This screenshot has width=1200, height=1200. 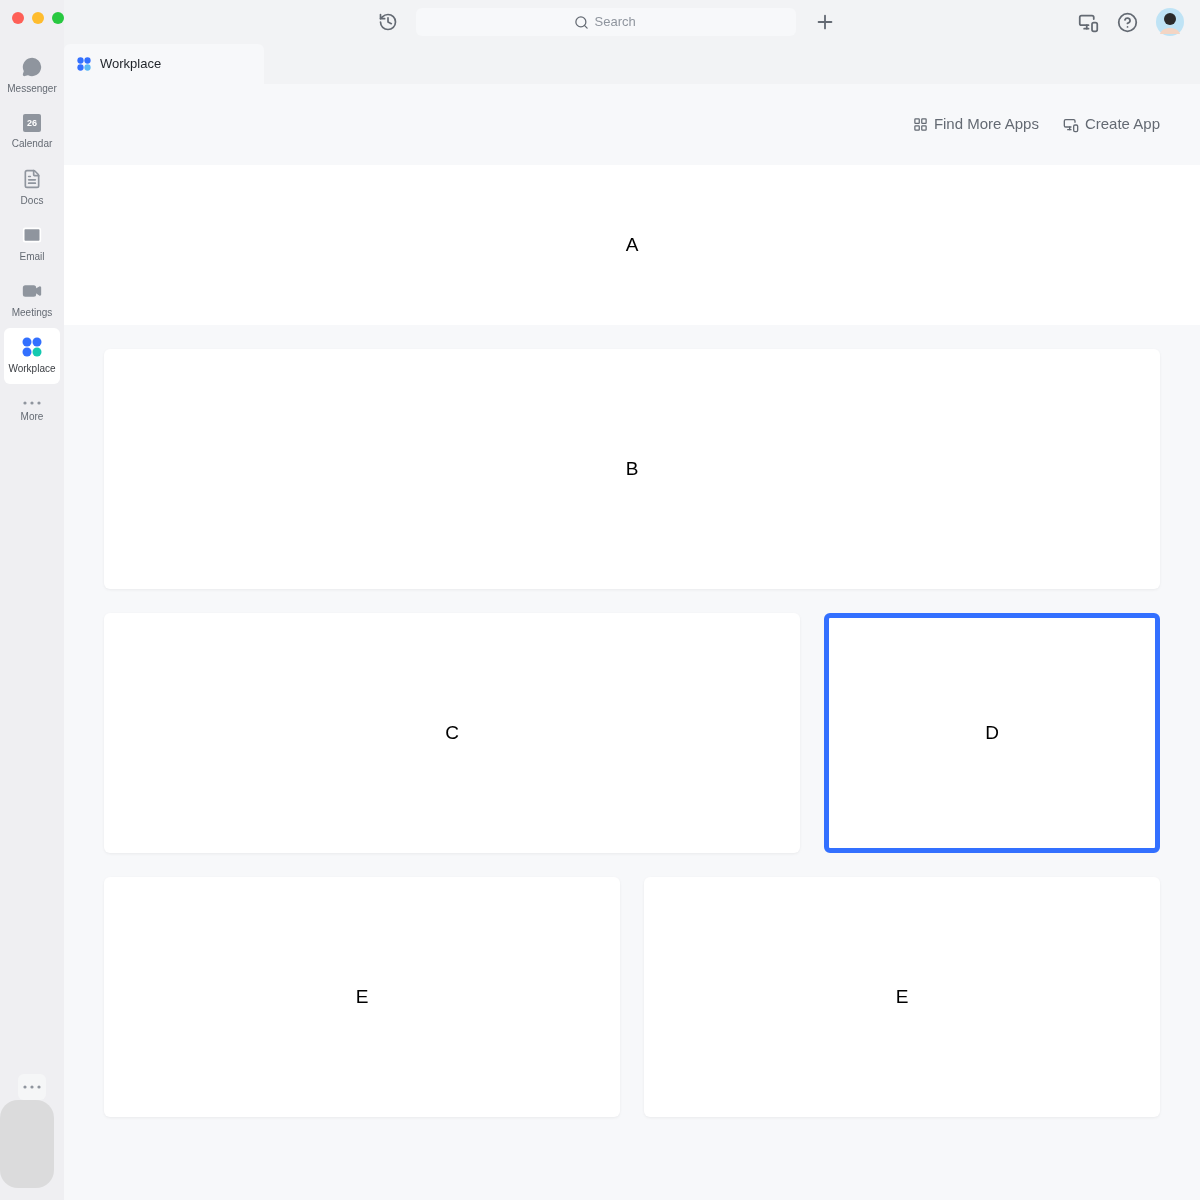 What do you see at coordinates (992, 732) in the screenshot?
I see `panel-label: D` at bounding box center [992, 732].